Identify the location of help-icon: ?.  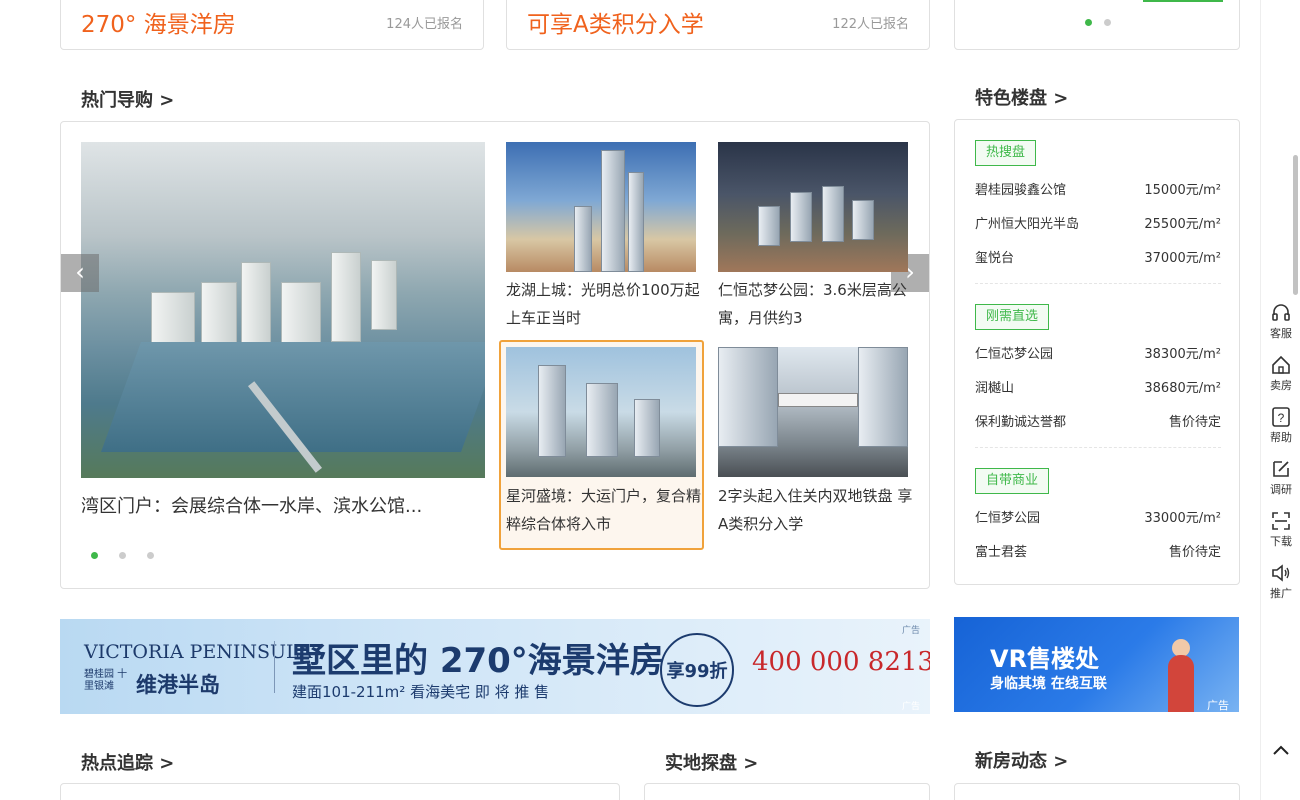
(1281, 417).